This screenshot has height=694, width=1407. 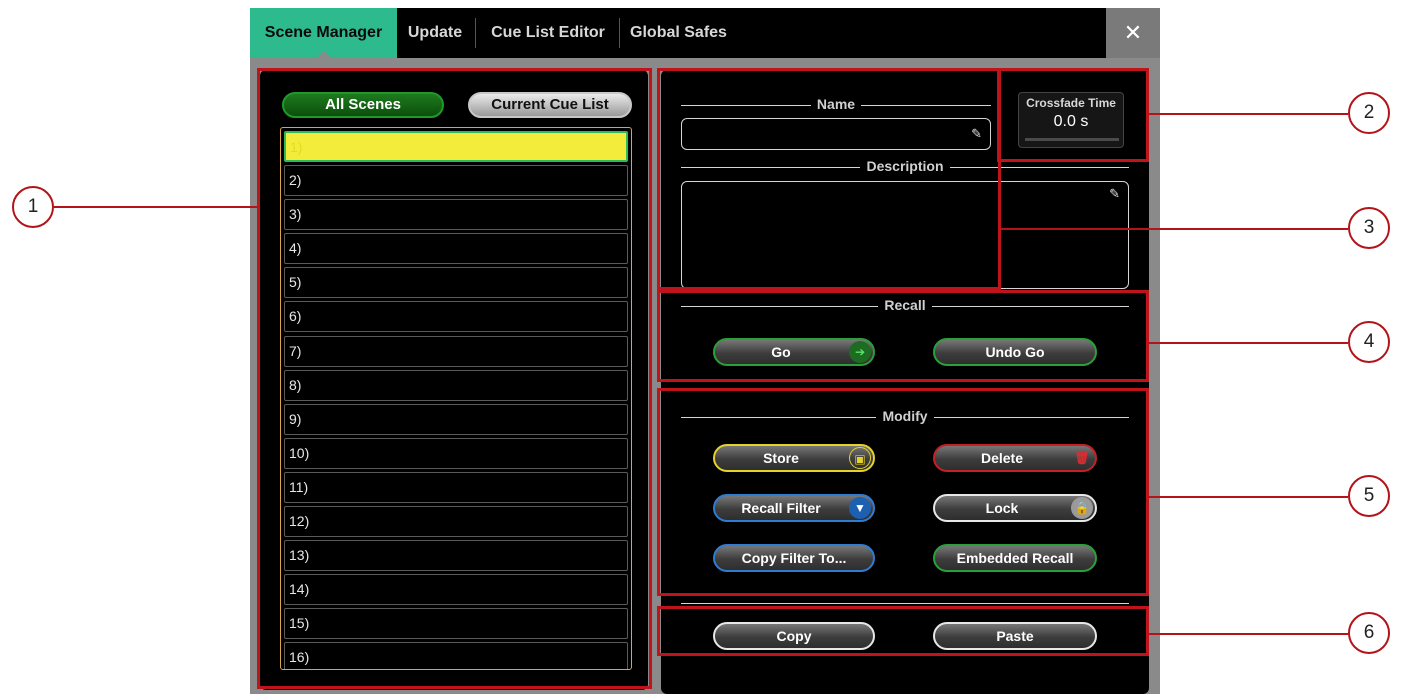 I want to click on highlight-box-crossfade, so click(x=1073, y=115).